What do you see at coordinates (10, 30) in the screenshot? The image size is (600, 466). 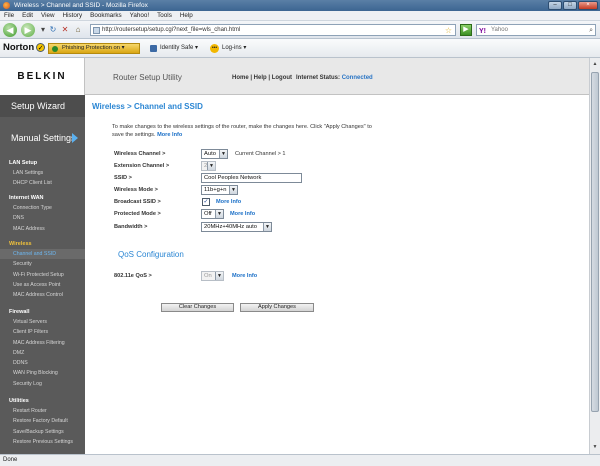 I see `back-icon: ◀` at bounding box center [10, 30].